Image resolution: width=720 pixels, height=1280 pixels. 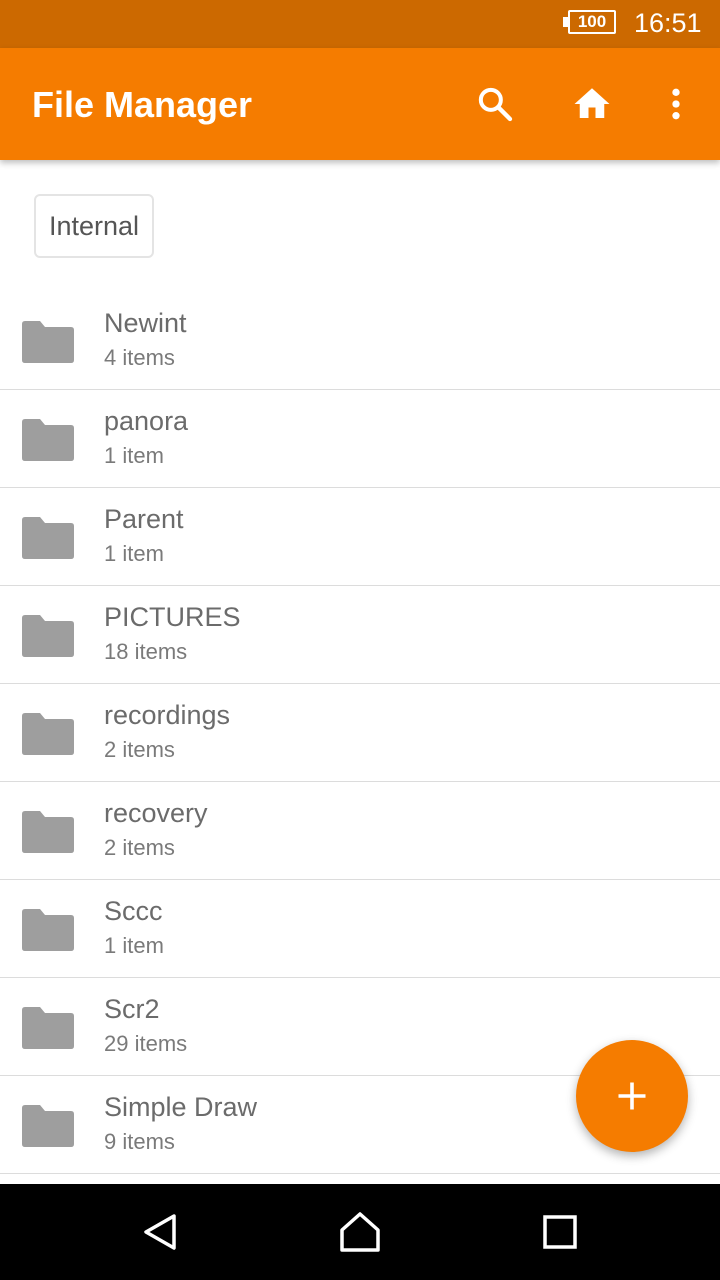 I want to click on recents-button, so click(x=560, y=1232).